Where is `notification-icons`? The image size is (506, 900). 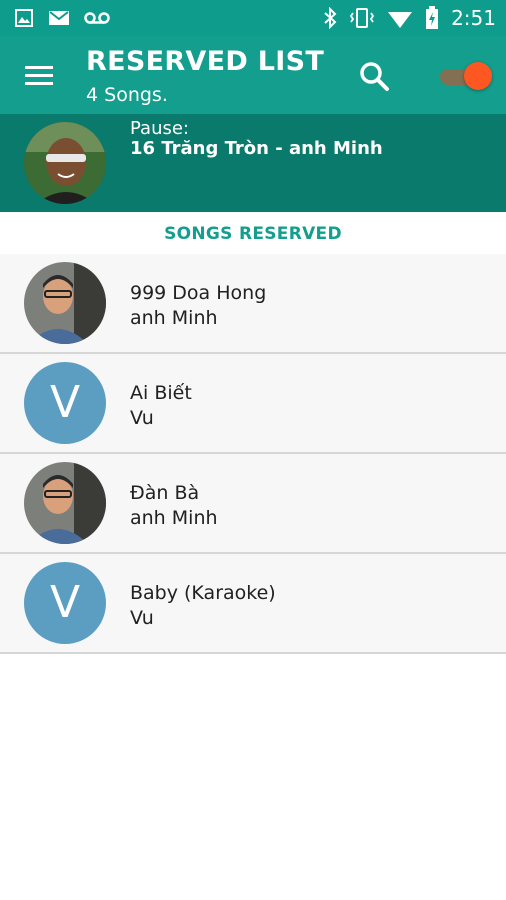 notification-icons is located at coordinates (62, 18).